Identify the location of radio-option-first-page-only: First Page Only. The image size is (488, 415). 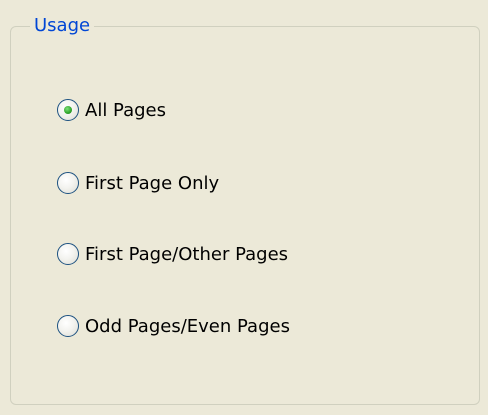
(138, 183).